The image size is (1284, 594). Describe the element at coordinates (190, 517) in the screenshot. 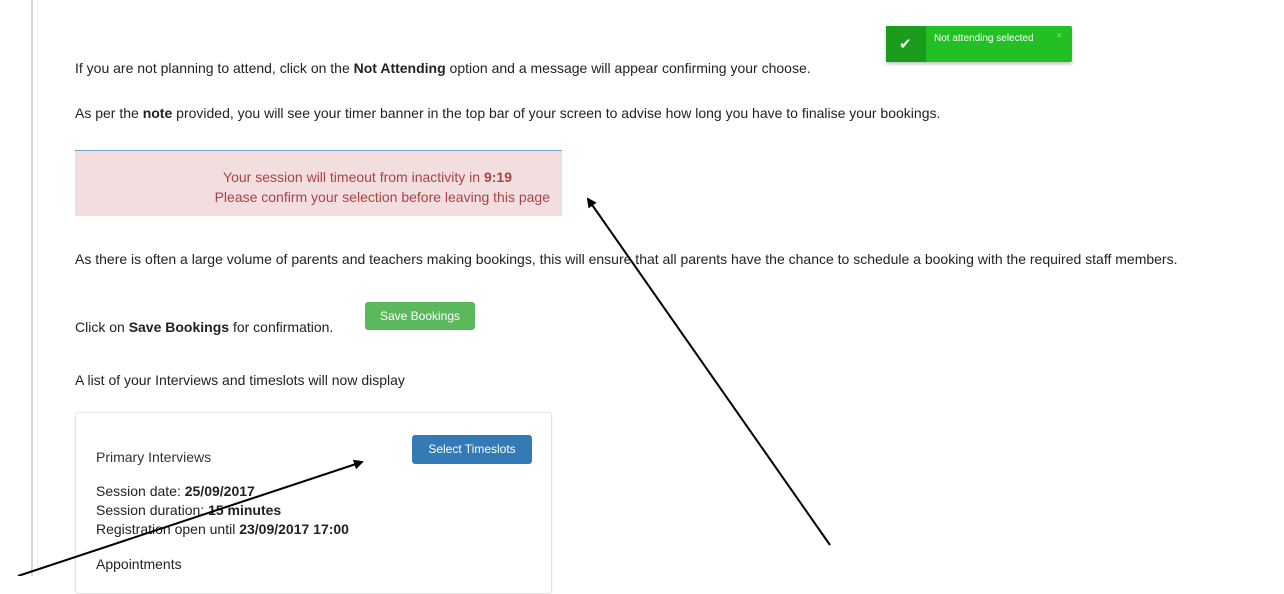

I see `arrow-to-select-timeslots` at that location.